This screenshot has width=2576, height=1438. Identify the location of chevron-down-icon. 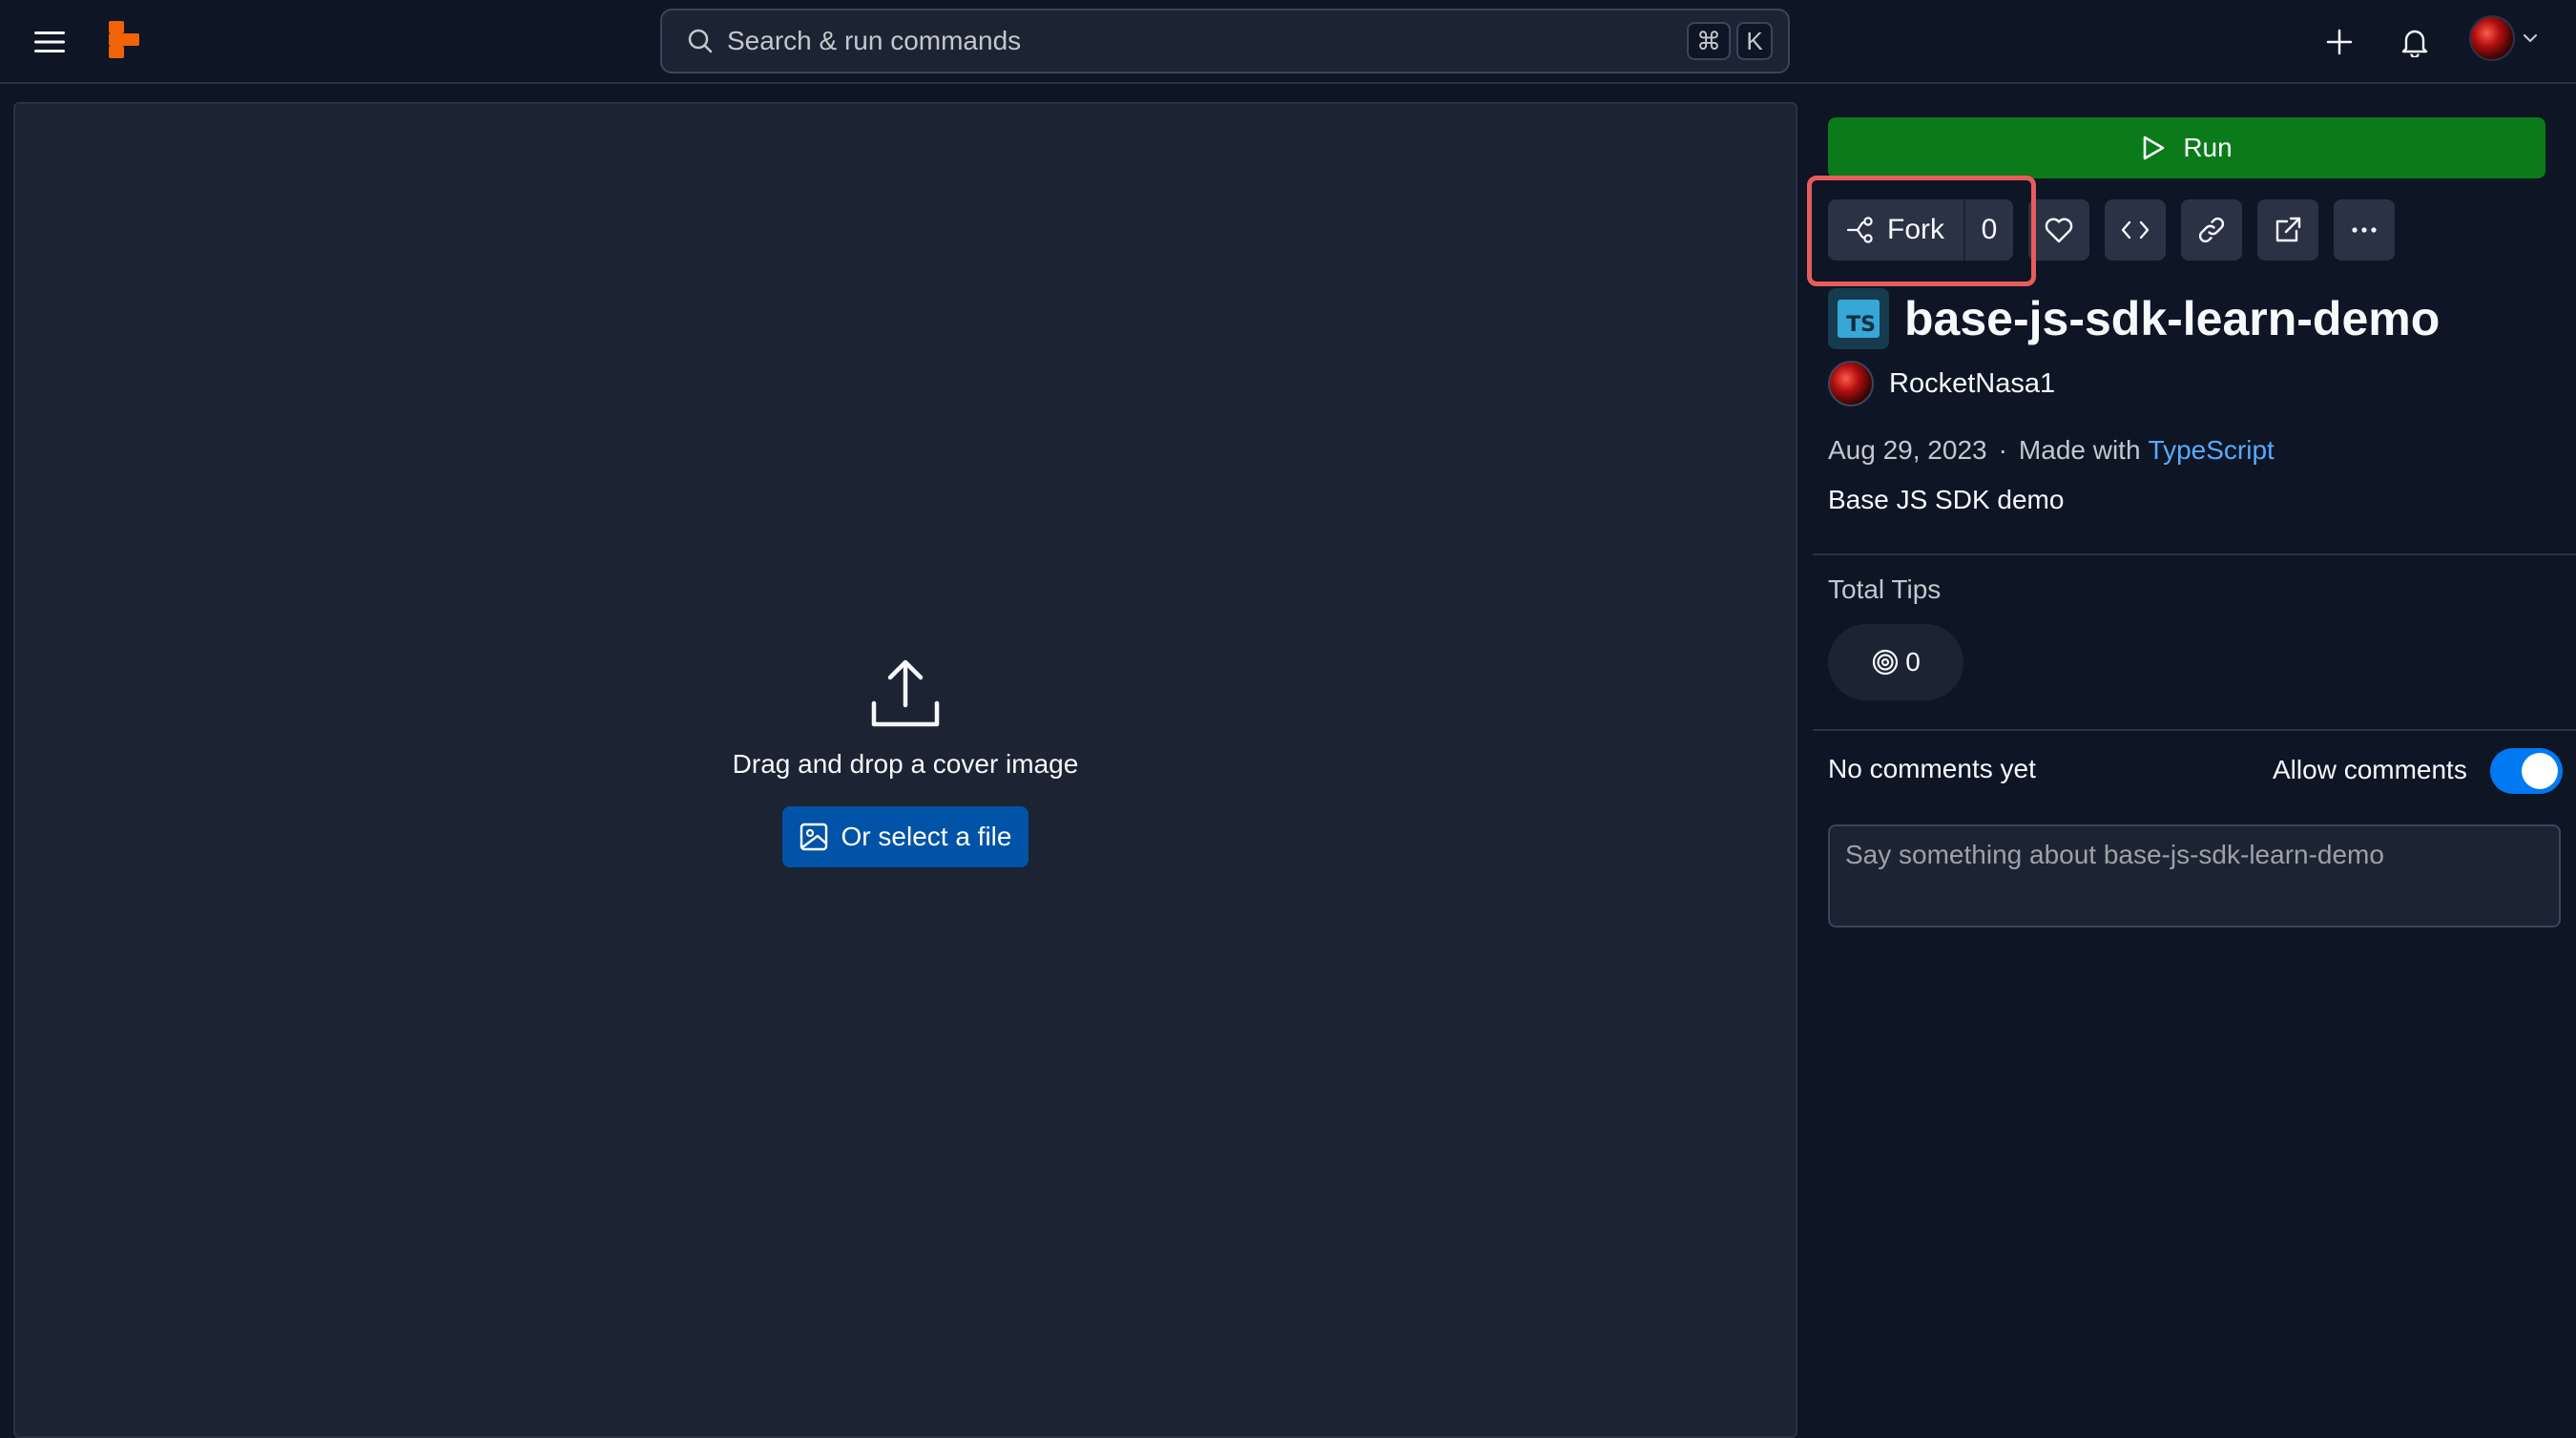
(2530, 38).